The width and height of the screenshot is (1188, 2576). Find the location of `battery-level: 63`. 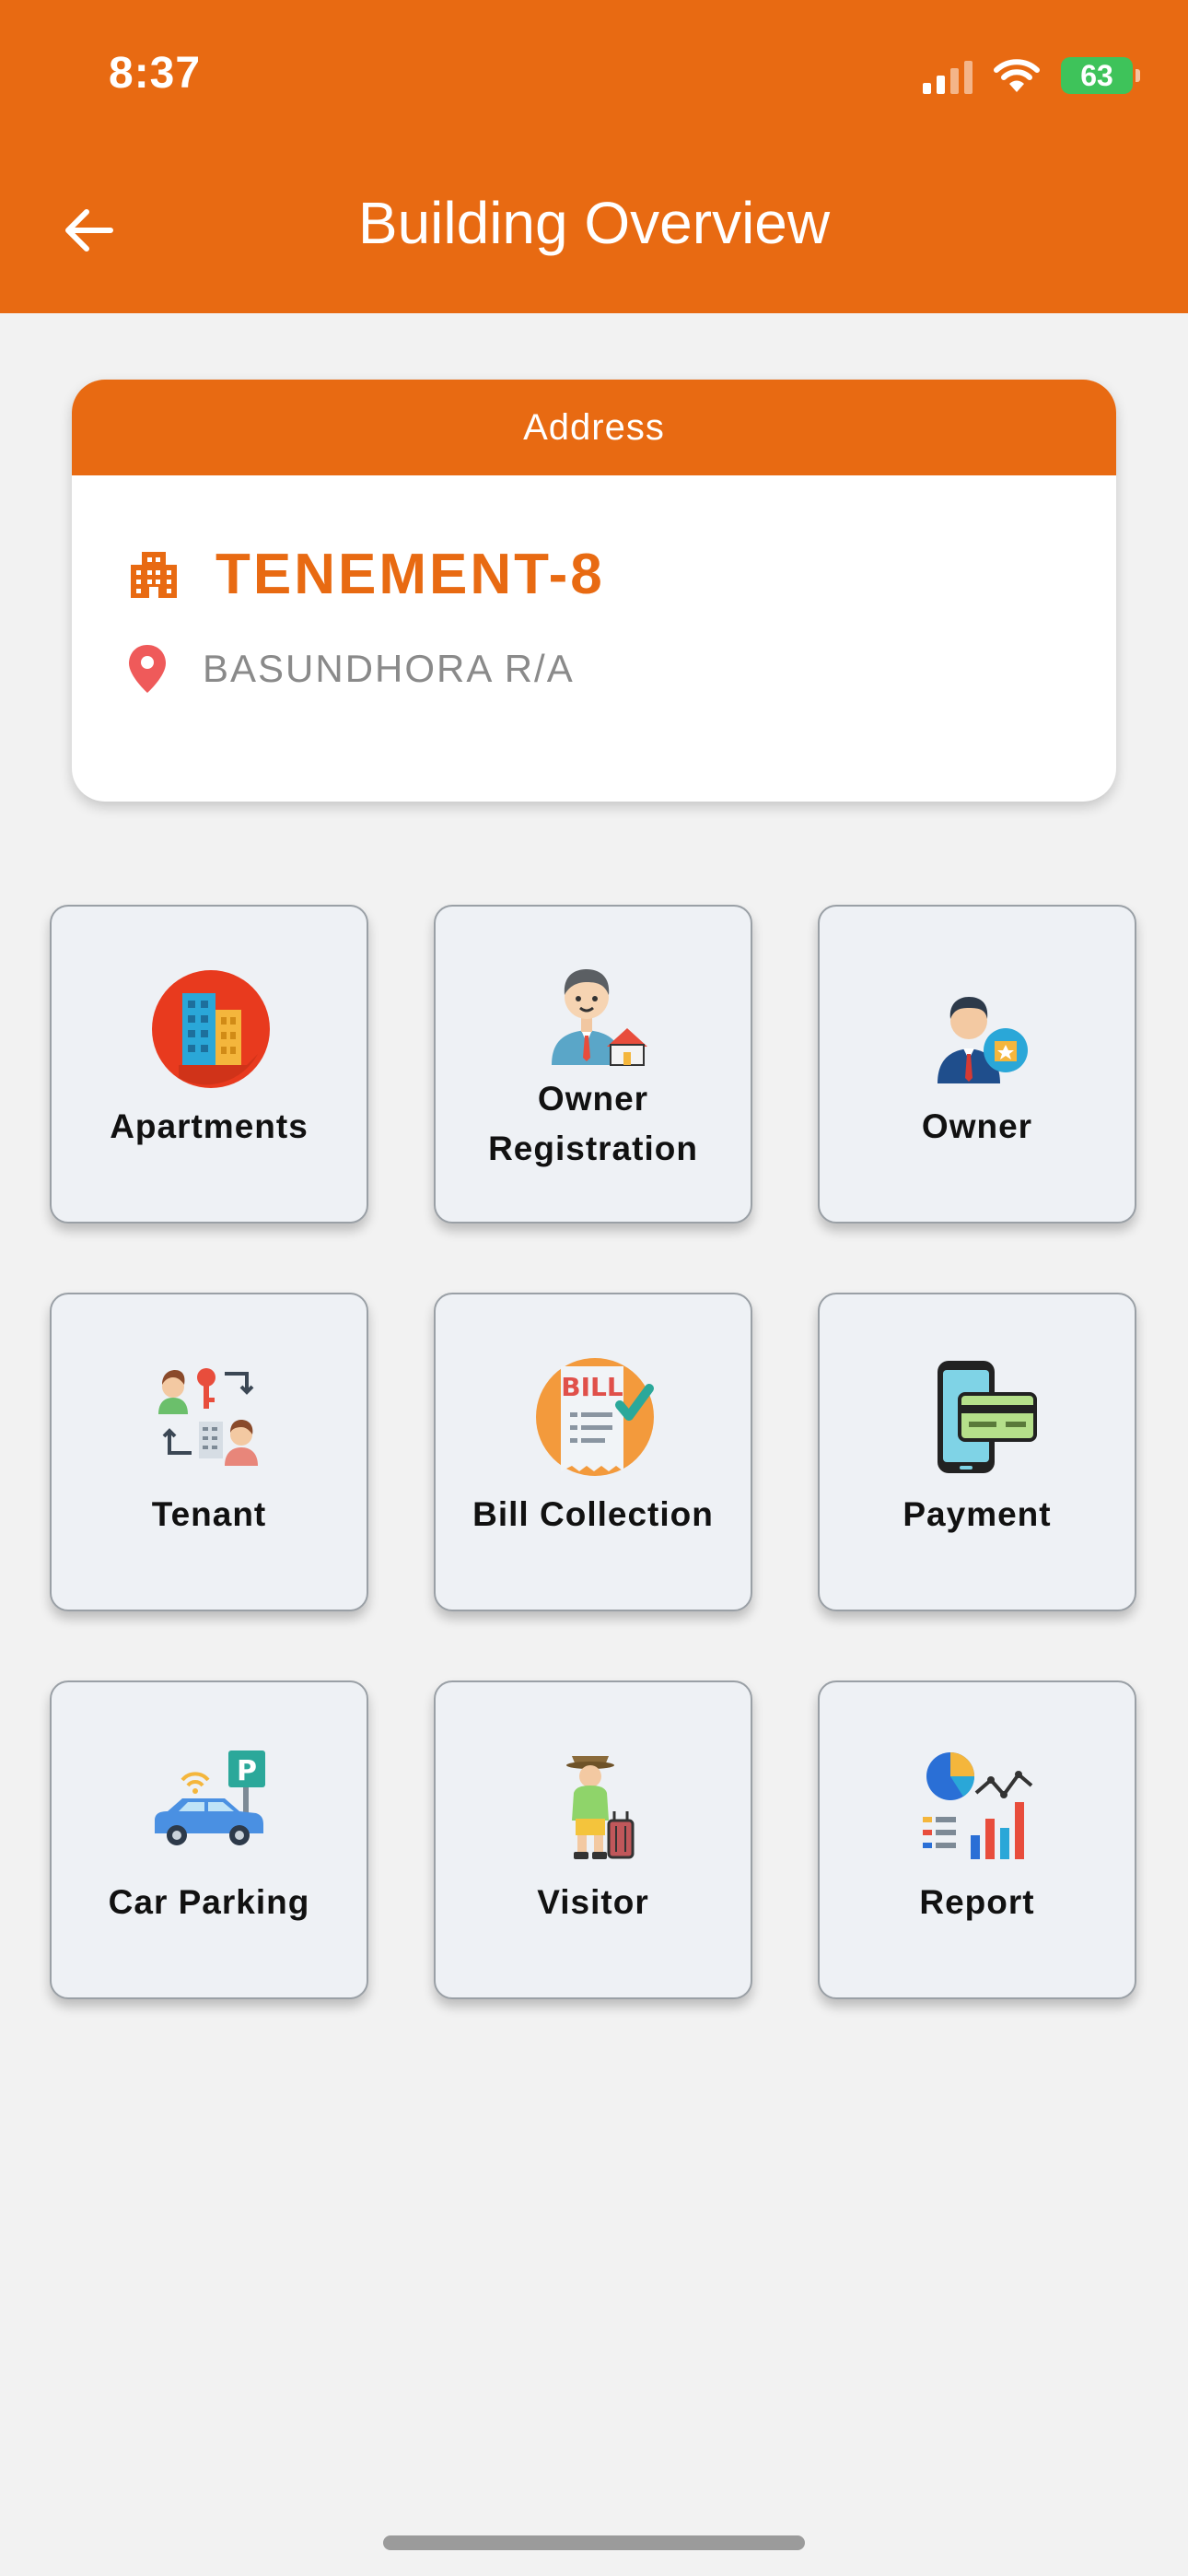

battery-level: 63 is located at coordinates (1096, 75).